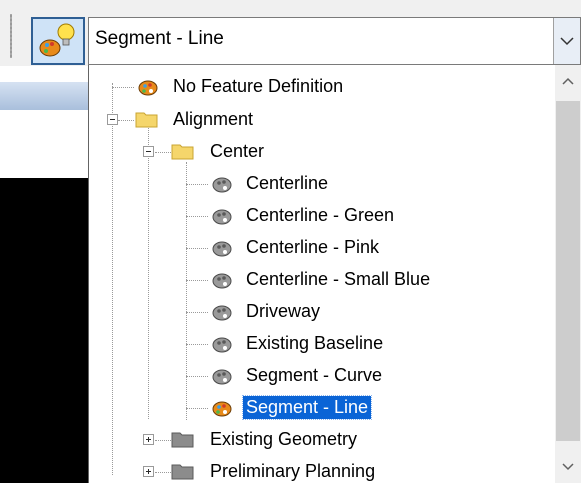 The width and height of the screenshot is (581, 483). I want to click on tree-item-label: Segment - Curve, so click(314, 375).